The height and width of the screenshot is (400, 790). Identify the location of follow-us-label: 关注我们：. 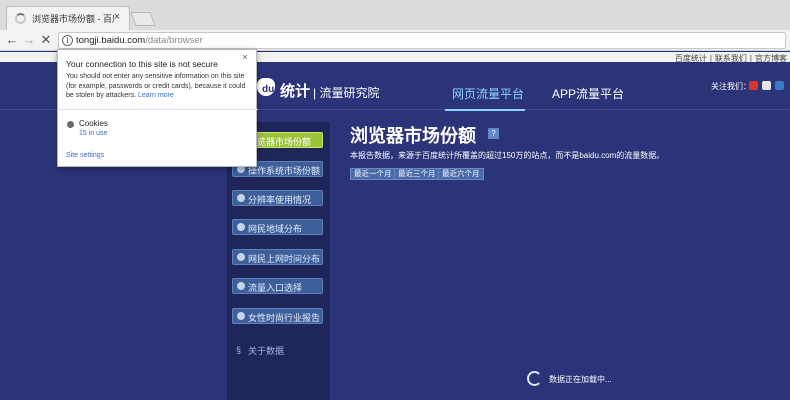
(731, 86).